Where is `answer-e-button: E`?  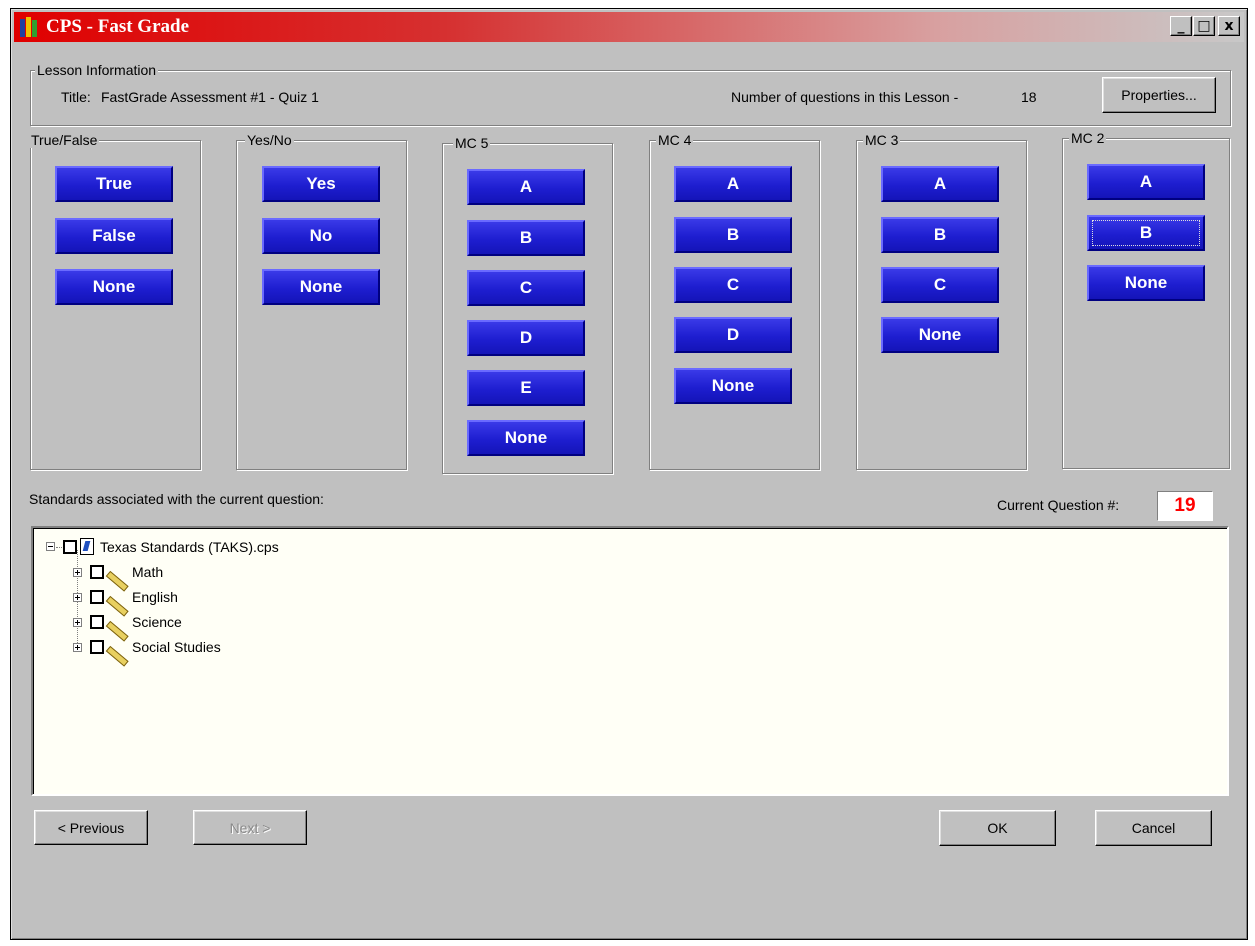
answer-e-button: E is located at coordinates (526, 388).